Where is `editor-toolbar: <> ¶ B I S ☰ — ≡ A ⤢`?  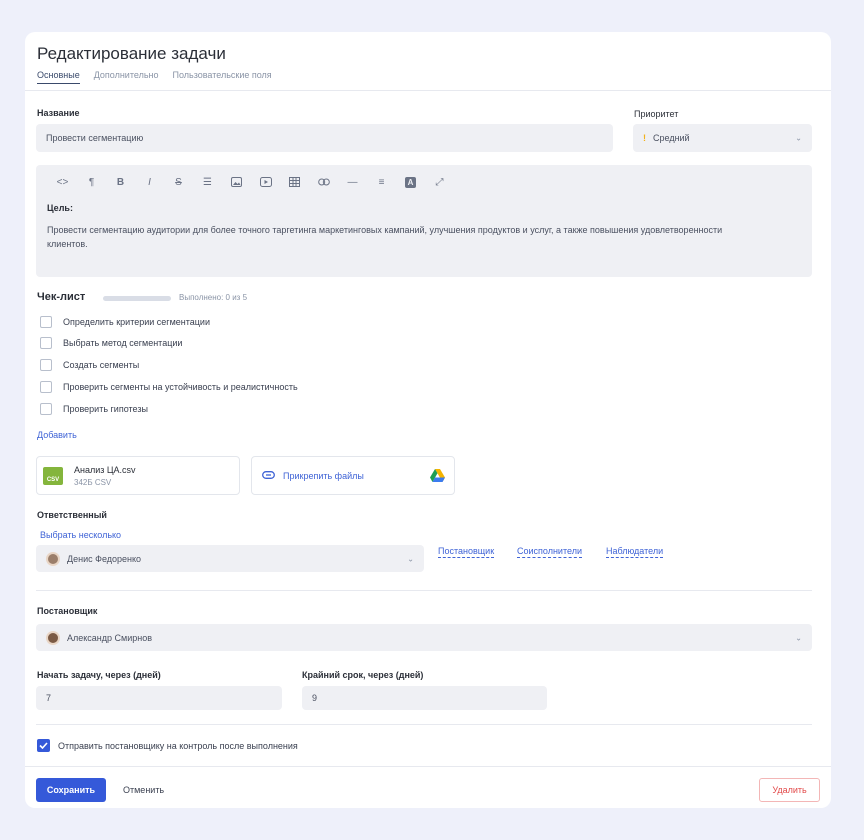 editor-toolbar: <> ¶ B I S ☰ — ≡ A ⤢ is located at coordinates (251, 182).